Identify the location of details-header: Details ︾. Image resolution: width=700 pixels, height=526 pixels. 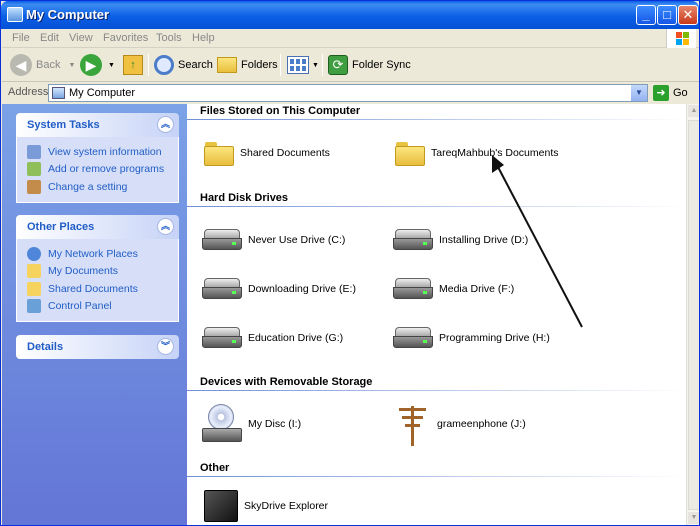
(97, 347).